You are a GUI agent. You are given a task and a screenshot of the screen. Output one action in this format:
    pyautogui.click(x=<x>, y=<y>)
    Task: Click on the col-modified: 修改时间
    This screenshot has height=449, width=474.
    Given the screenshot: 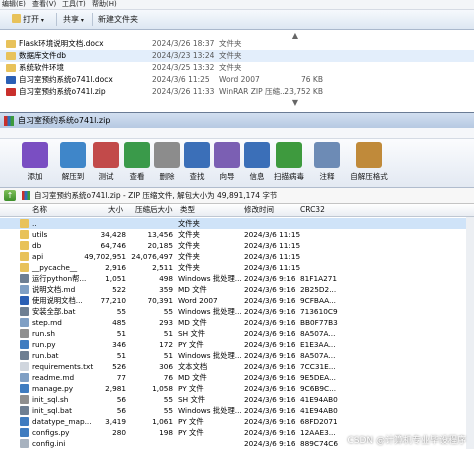 What is the action you would take?
    pyautogui.click(x=259, y=210)
    